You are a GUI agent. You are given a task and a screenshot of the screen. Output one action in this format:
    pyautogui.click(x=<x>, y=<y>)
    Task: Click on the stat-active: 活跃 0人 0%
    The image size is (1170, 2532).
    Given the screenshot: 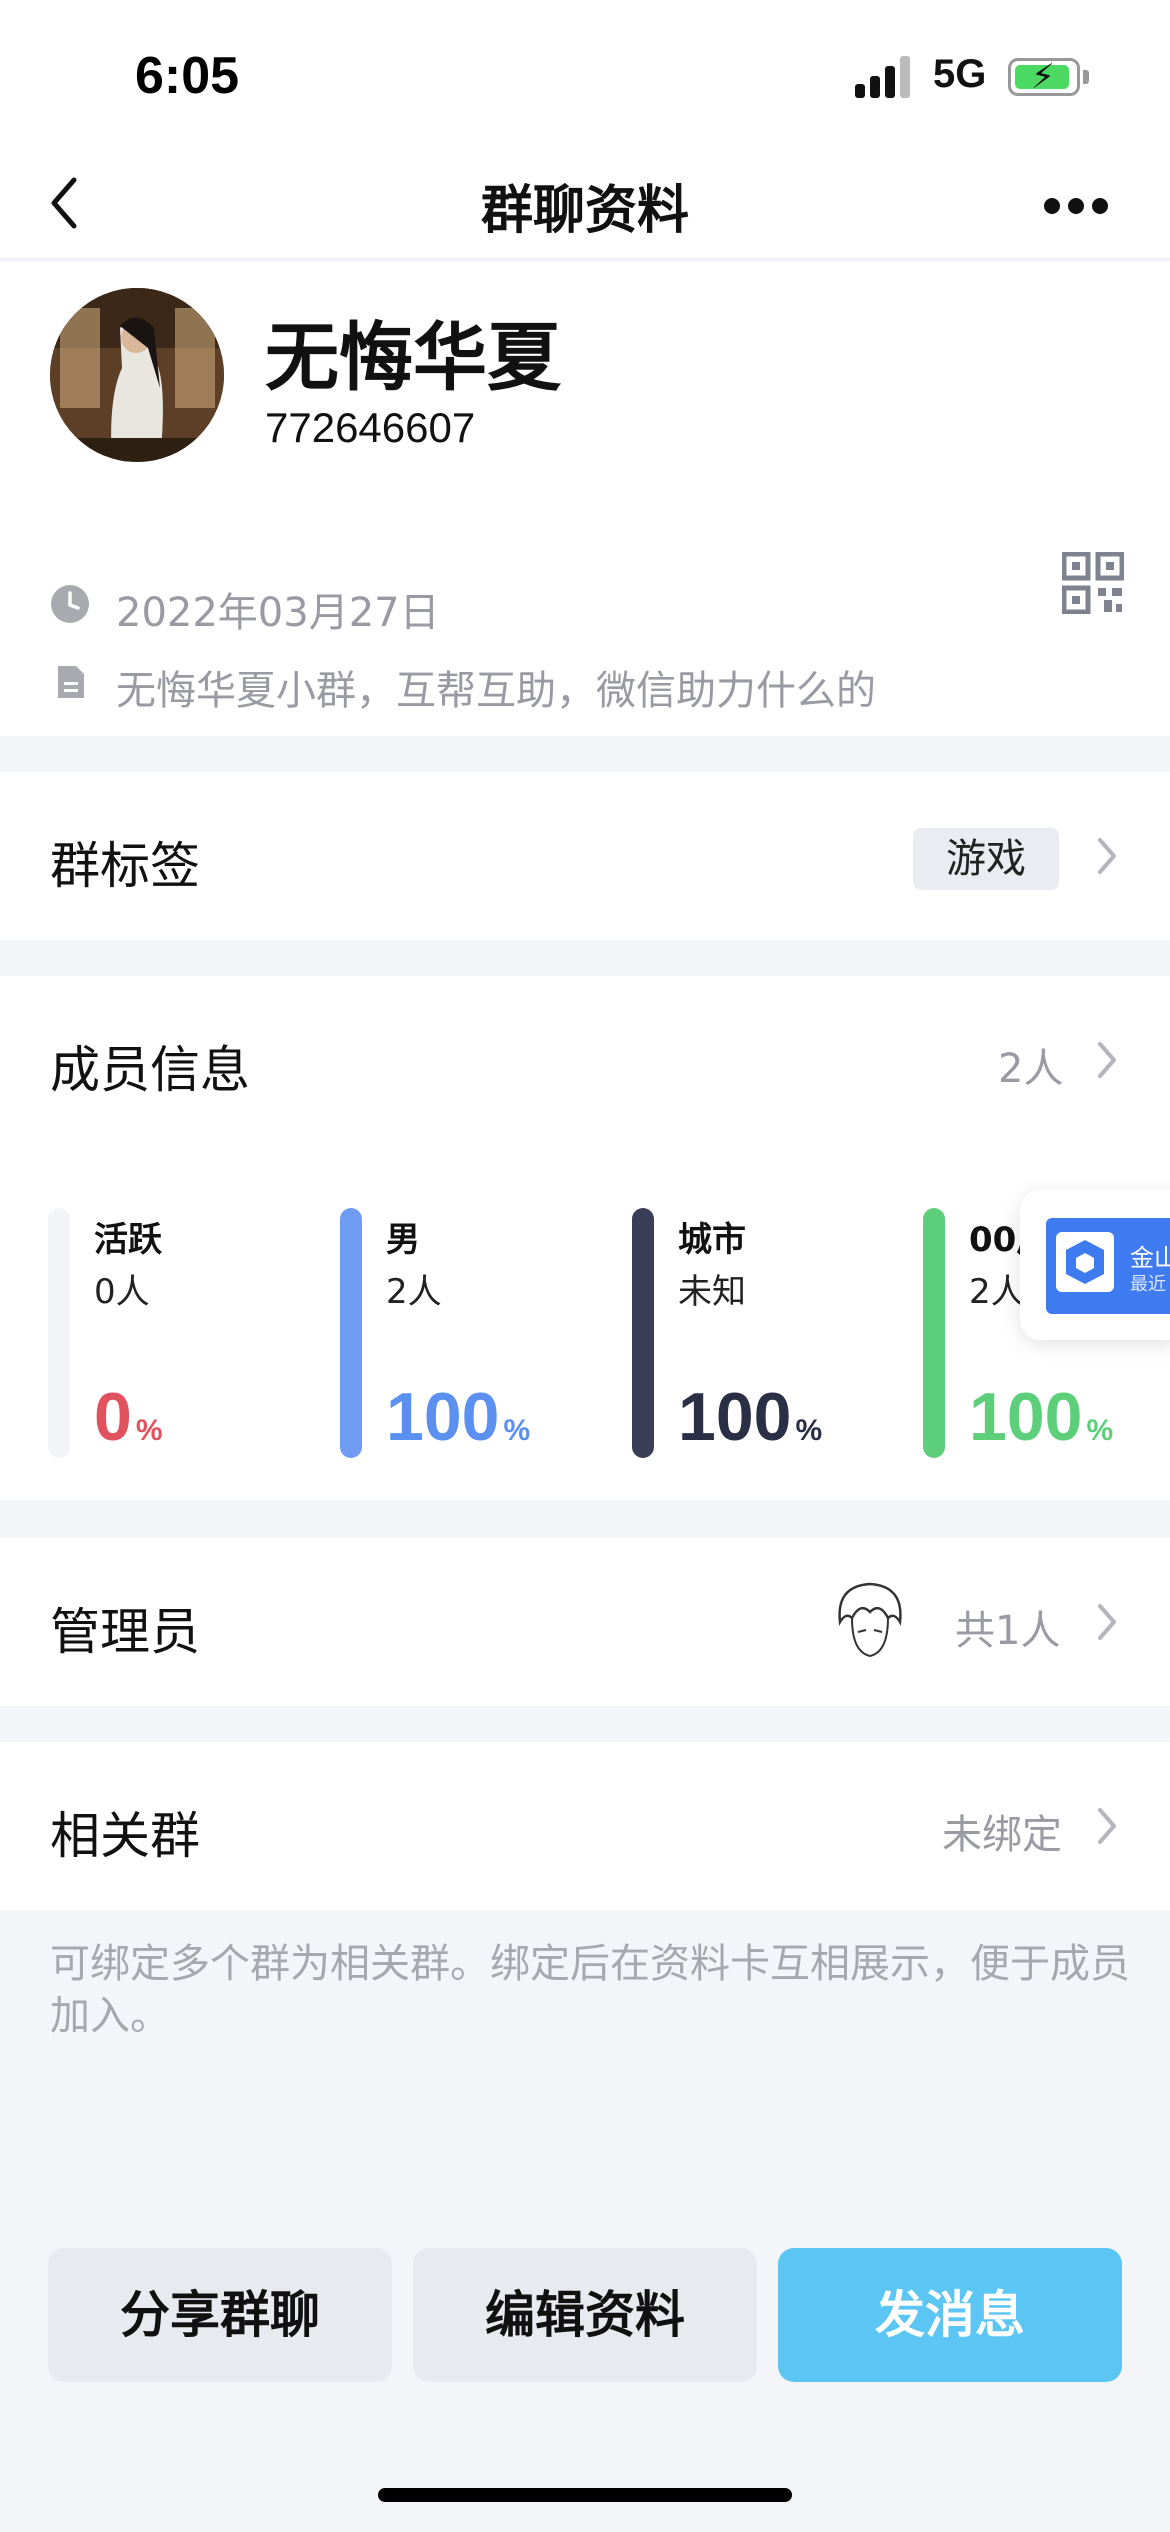 What is the action you would take?
    pyautogui.click(x=193, y=1333)
    